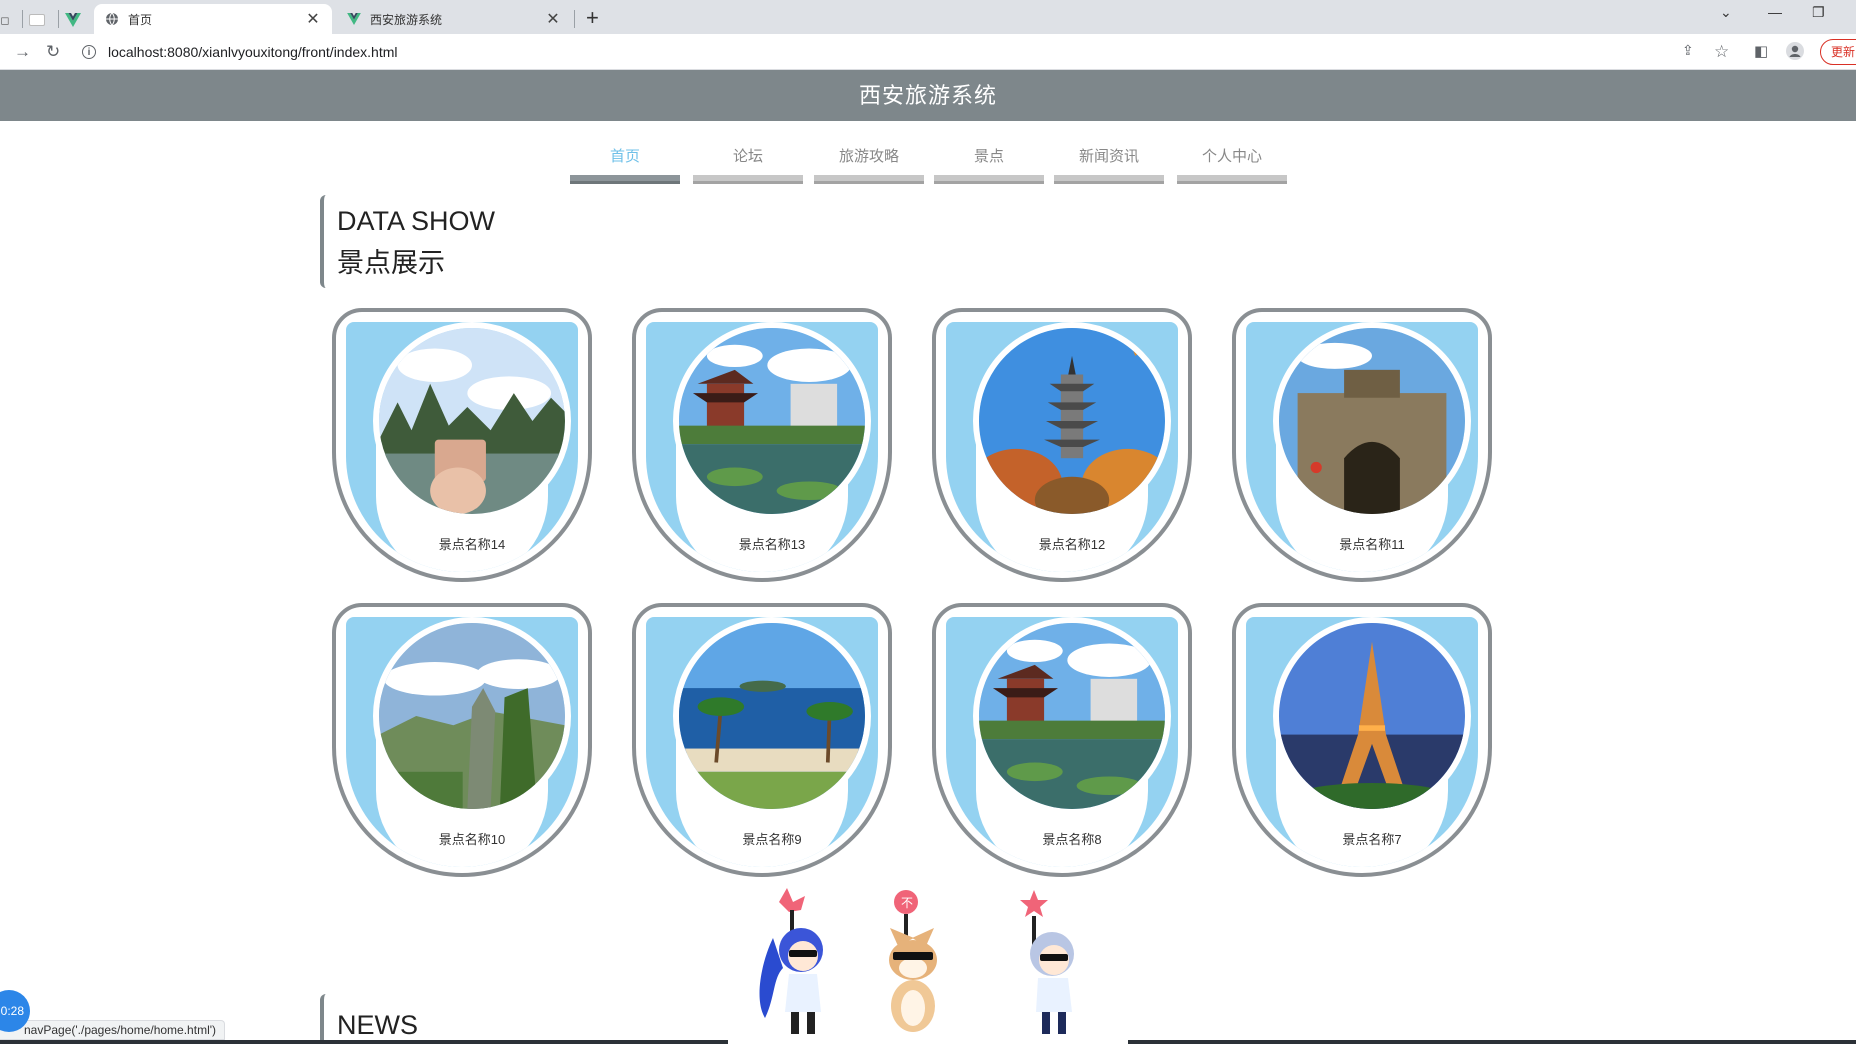 The height and width of the screenshot is (1044, 1856). What do you see at coordinates (140, 19) in the screenshot?
I see `tab-home-title: 首页` at bounding box center [140, 19].